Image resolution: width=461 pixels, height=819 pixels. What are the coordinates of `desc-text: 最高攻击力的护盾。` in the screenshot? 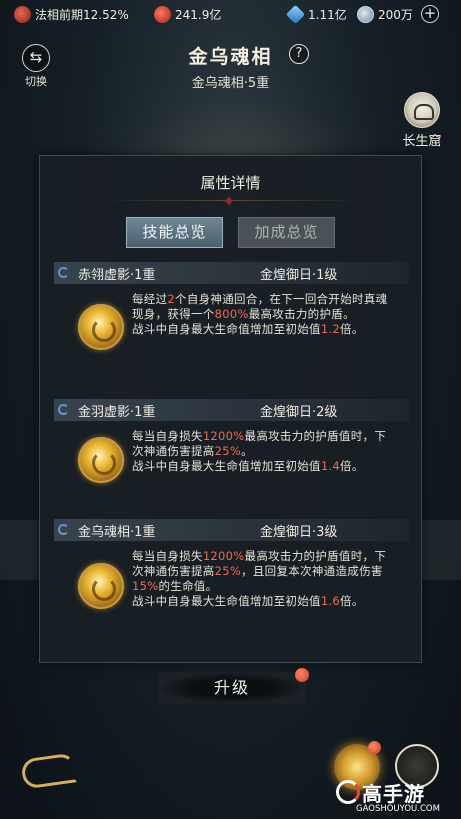 It's located at (301, 314).